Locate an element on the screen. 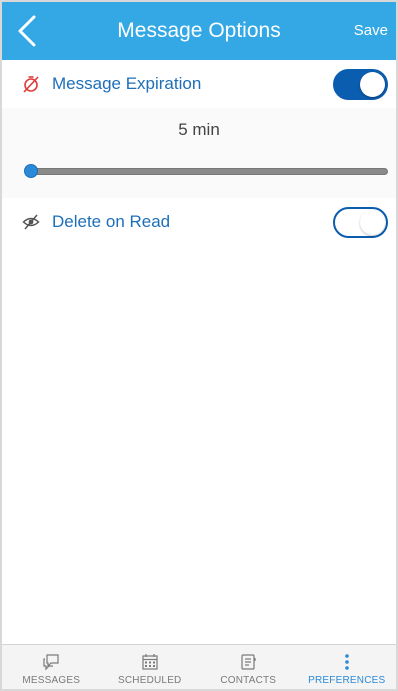 The height and width of the screenshot is (691, 398). save-button: Save is located at coordinates (371, 31).